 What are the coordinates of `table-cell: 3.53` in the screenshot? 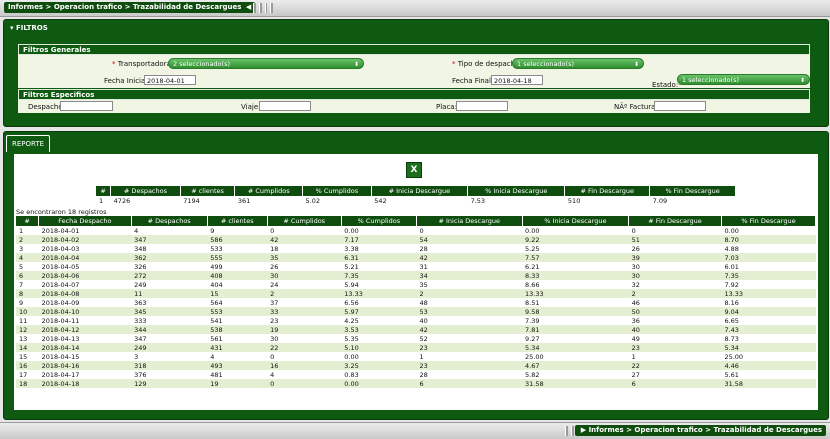 It's located at (379, 329).